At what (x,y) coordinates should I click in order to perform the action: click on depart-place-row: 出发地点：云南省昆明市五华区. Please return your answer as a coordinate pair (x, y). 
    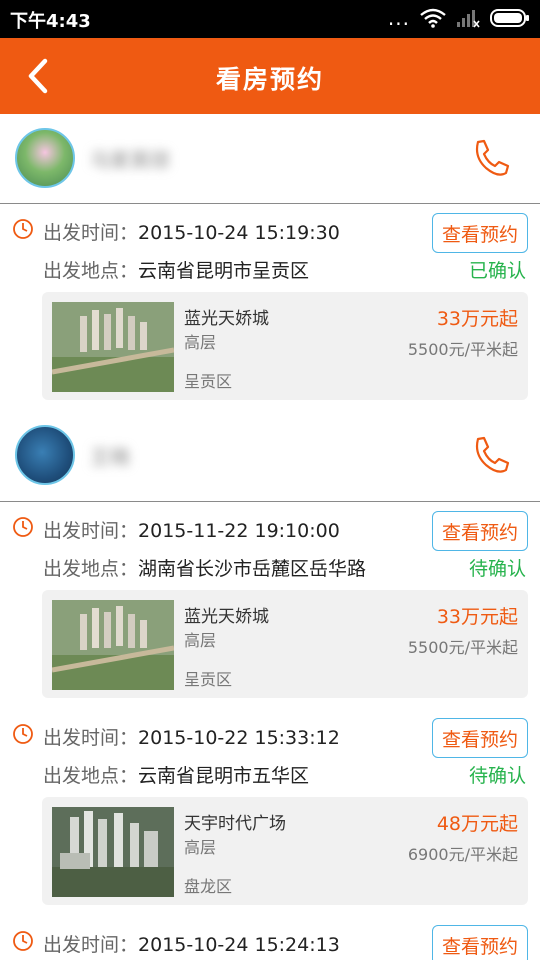
    Looking at the image, I should click on (176, 774).